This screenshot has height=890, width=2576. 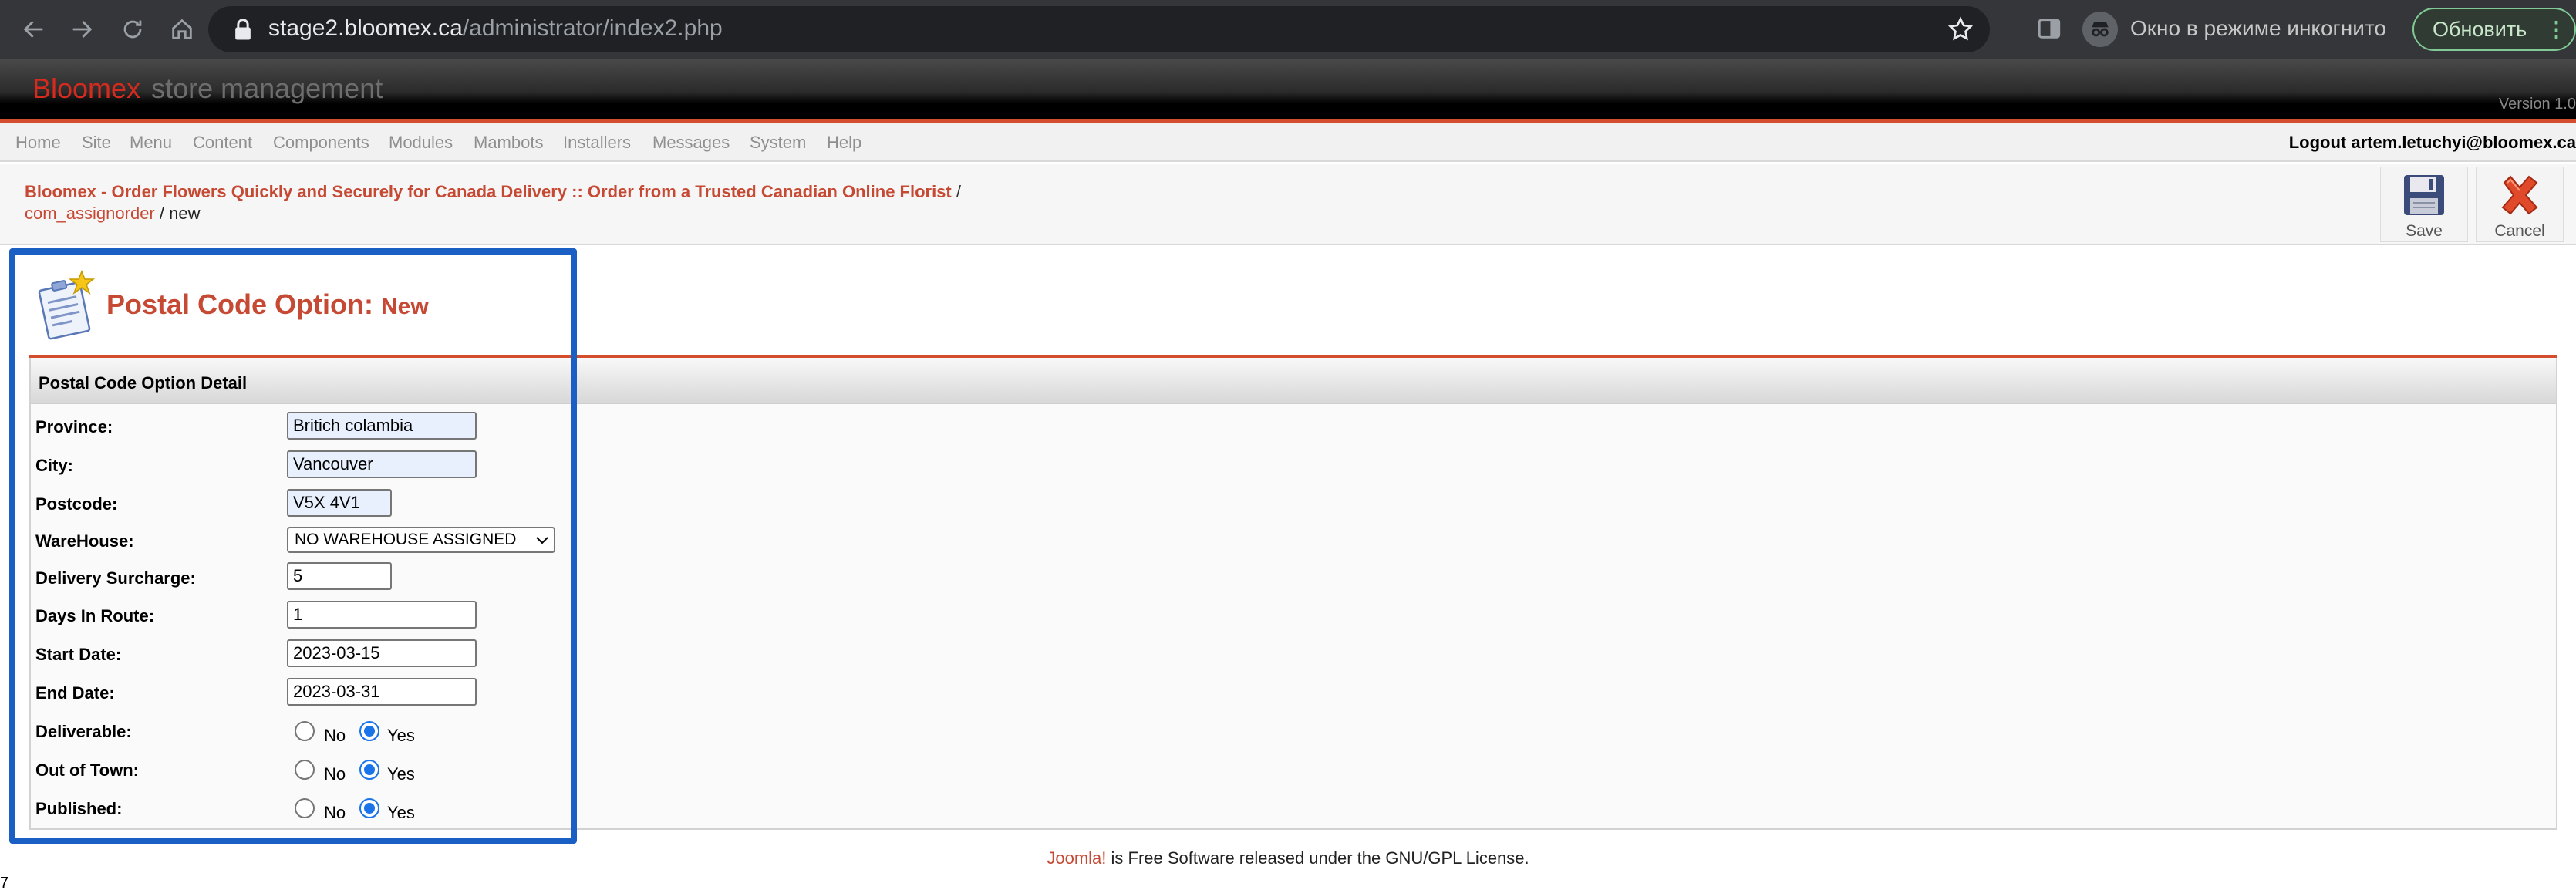 What do you see at coordinates (2519, 195) in the screenshot?
I see `cancel-x-icon` at bounding box center [2519, 195].